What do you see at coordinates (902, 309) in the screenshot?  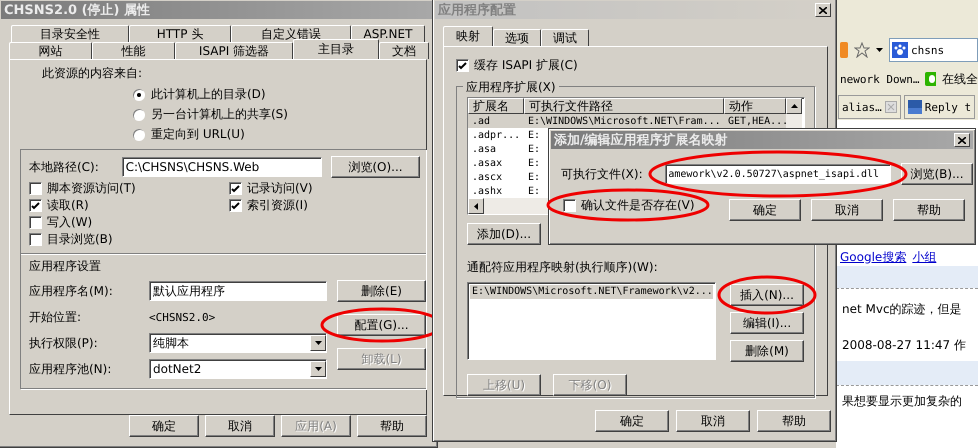 I see `post-text: net Mvc的踪迹，但是` at bounding box center [902, 309].